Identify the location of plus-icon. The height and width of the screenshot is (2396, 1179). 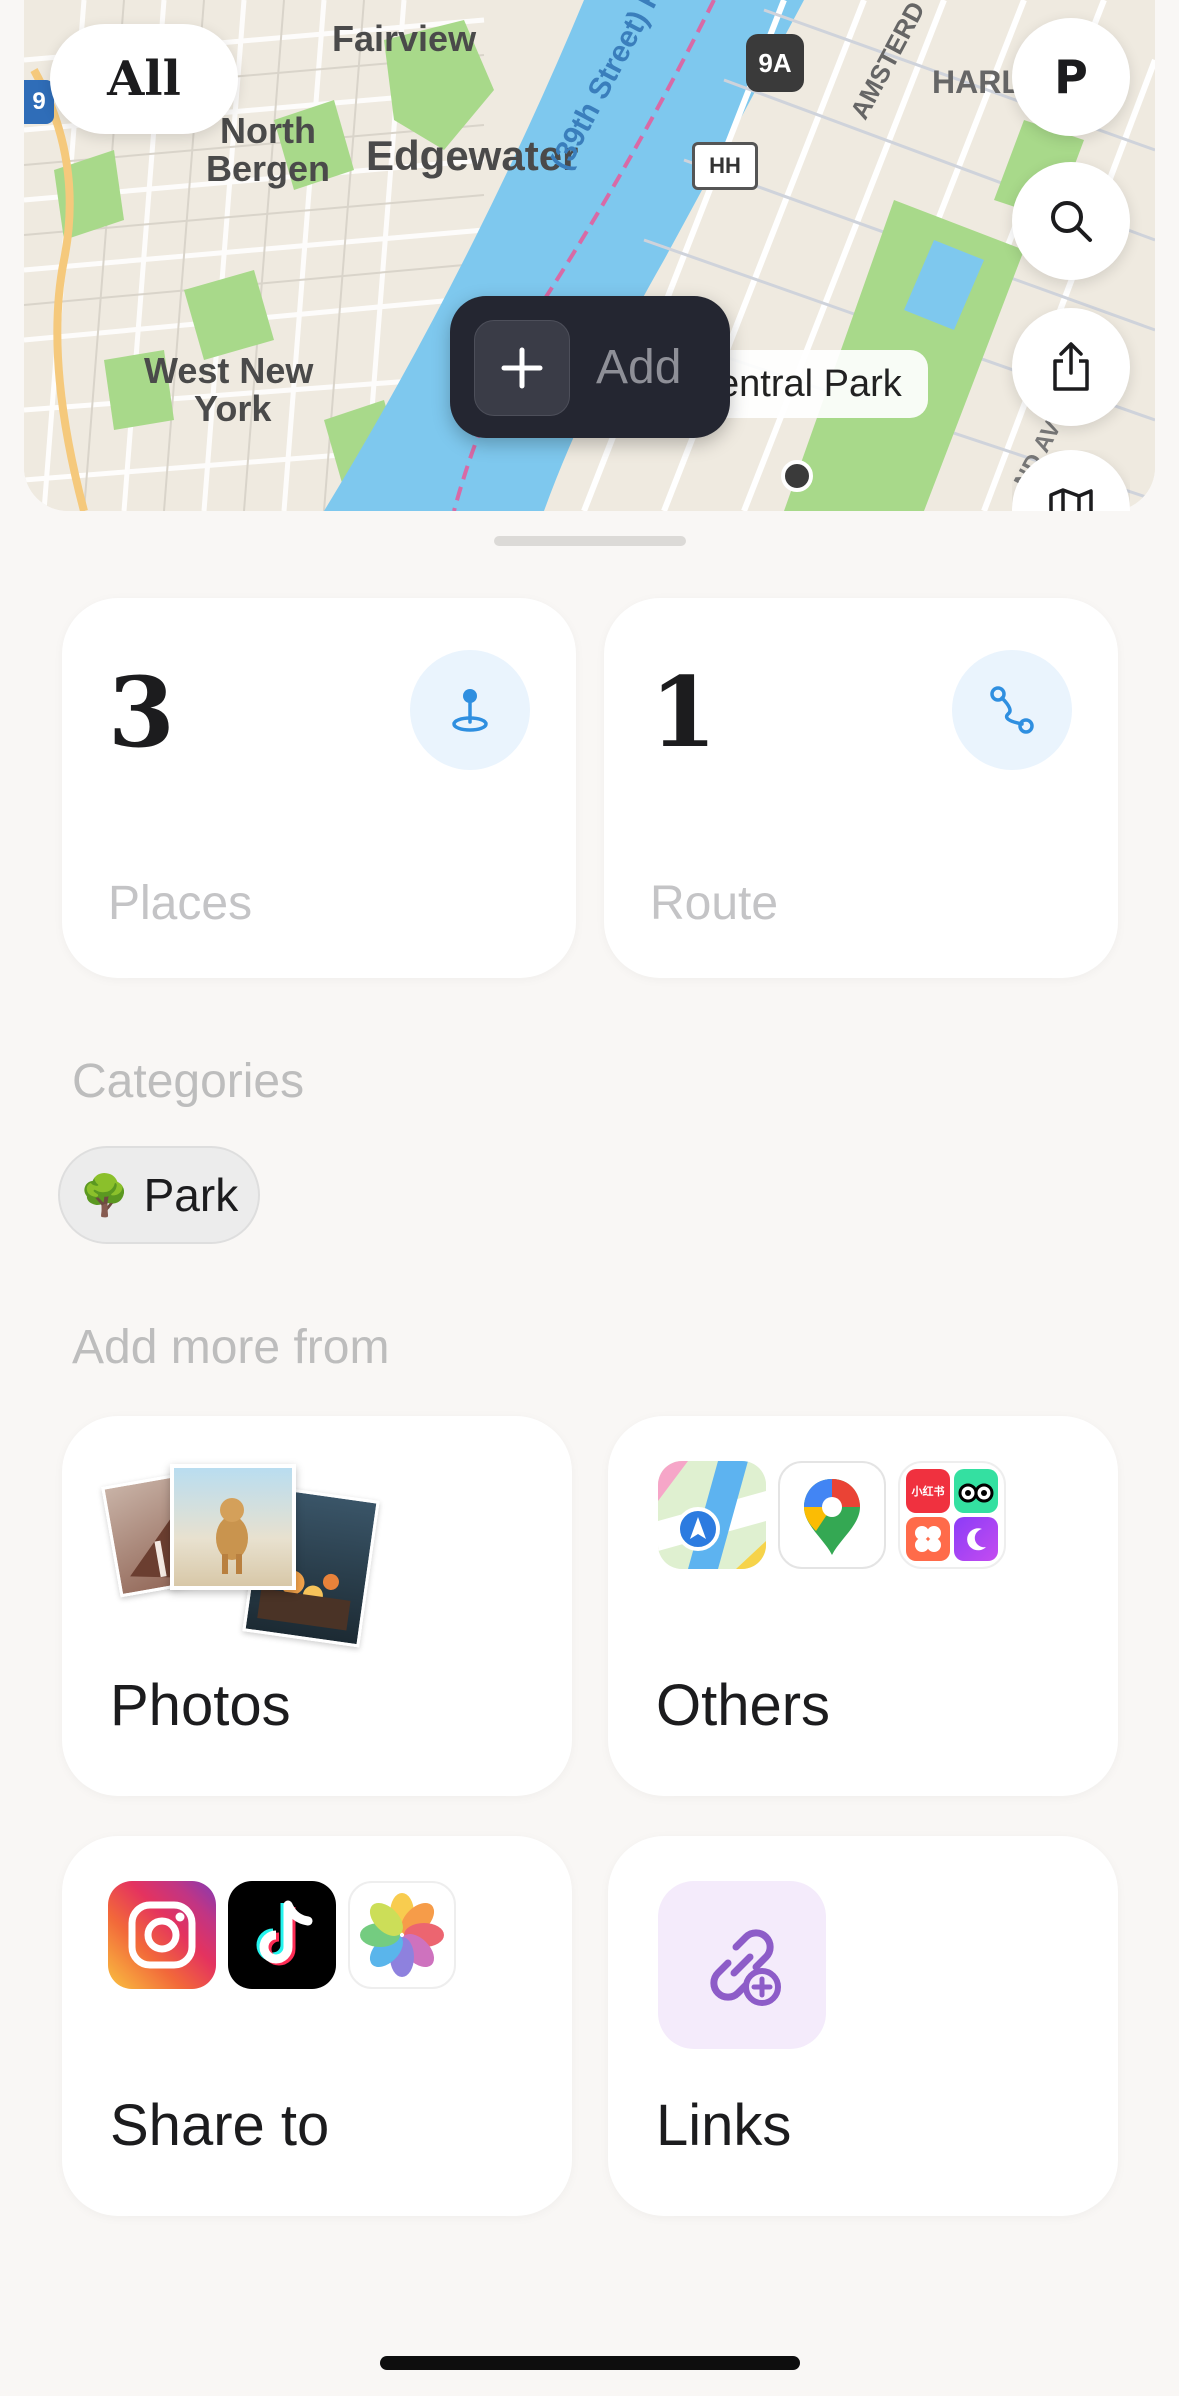
(522, 368).